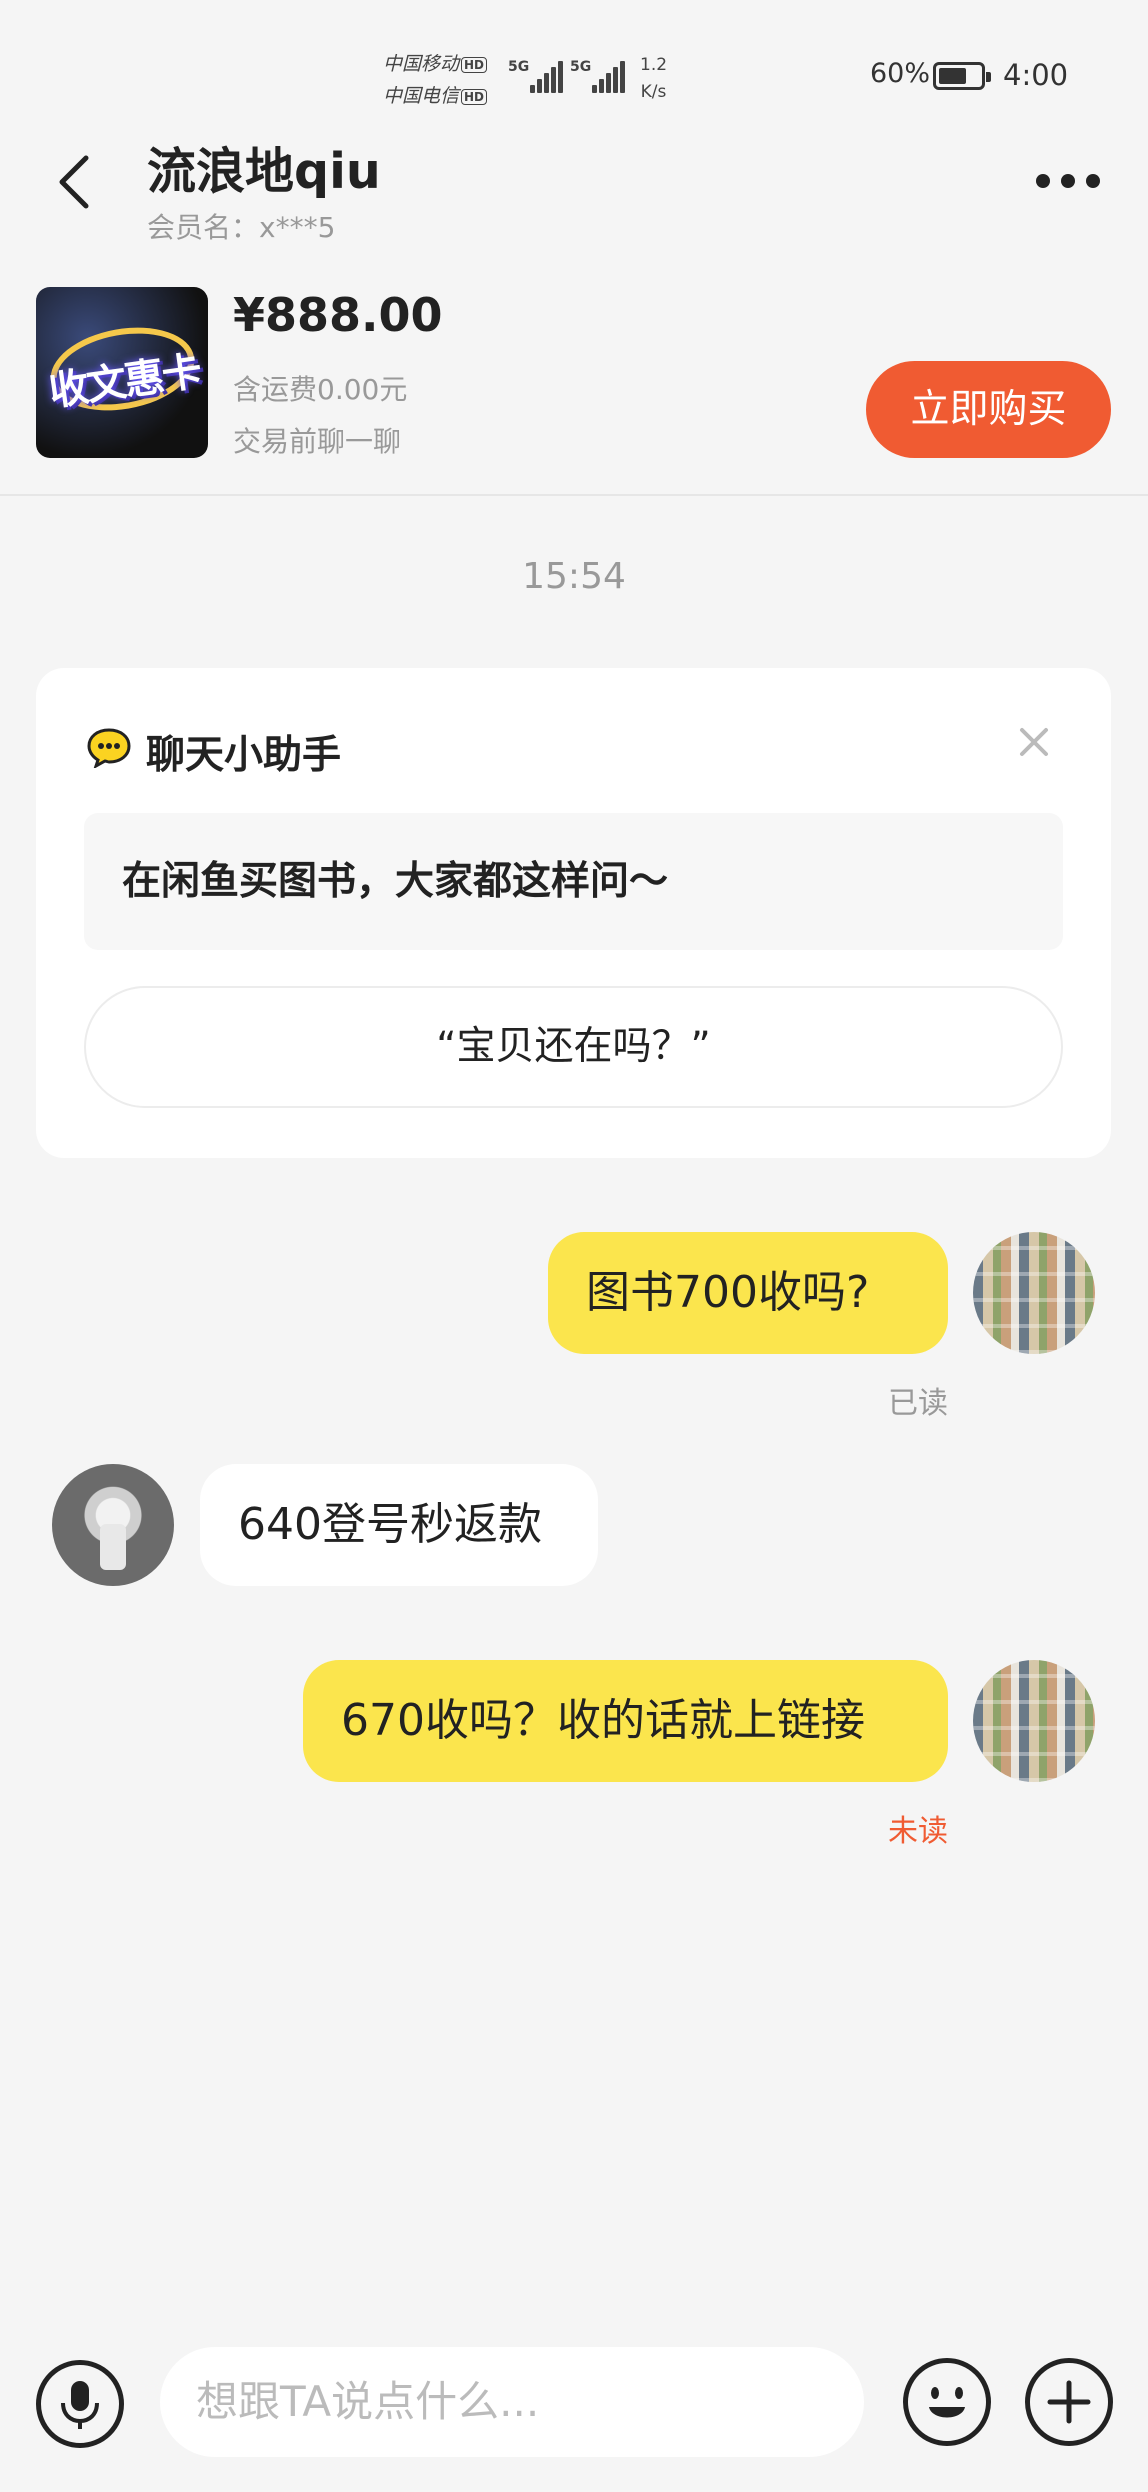 This screenshot has width=1148, height=2492. Describe the element at coordinates (421, 96) in the screenshot. I see `carrier-2: 中国电信` at that location.